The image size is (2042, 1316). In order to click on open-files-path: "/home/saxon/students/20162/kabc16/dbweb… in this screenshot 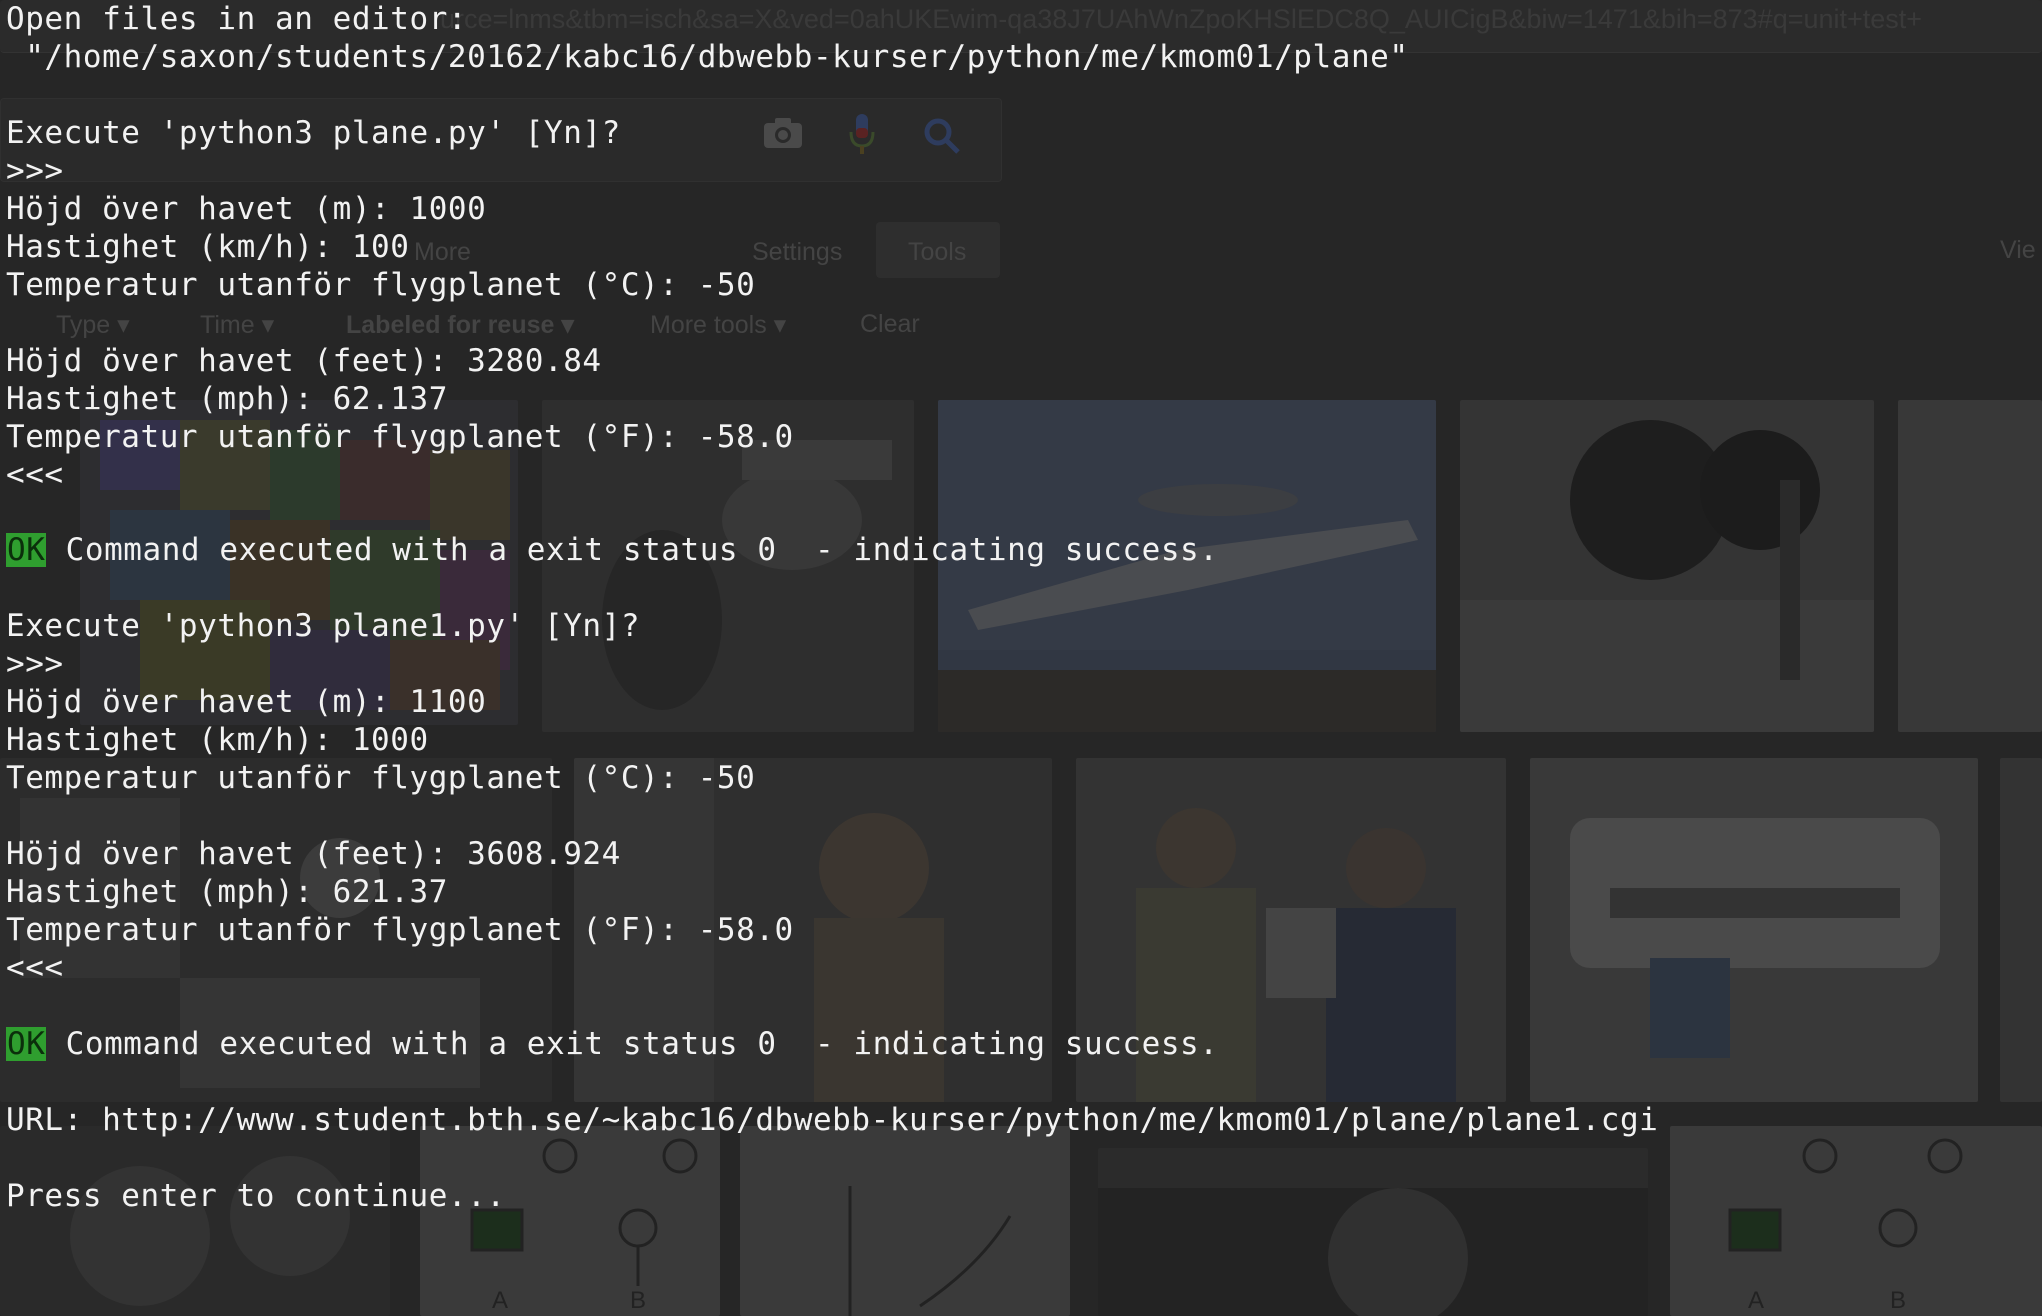, I will do `click(707, 57)`.